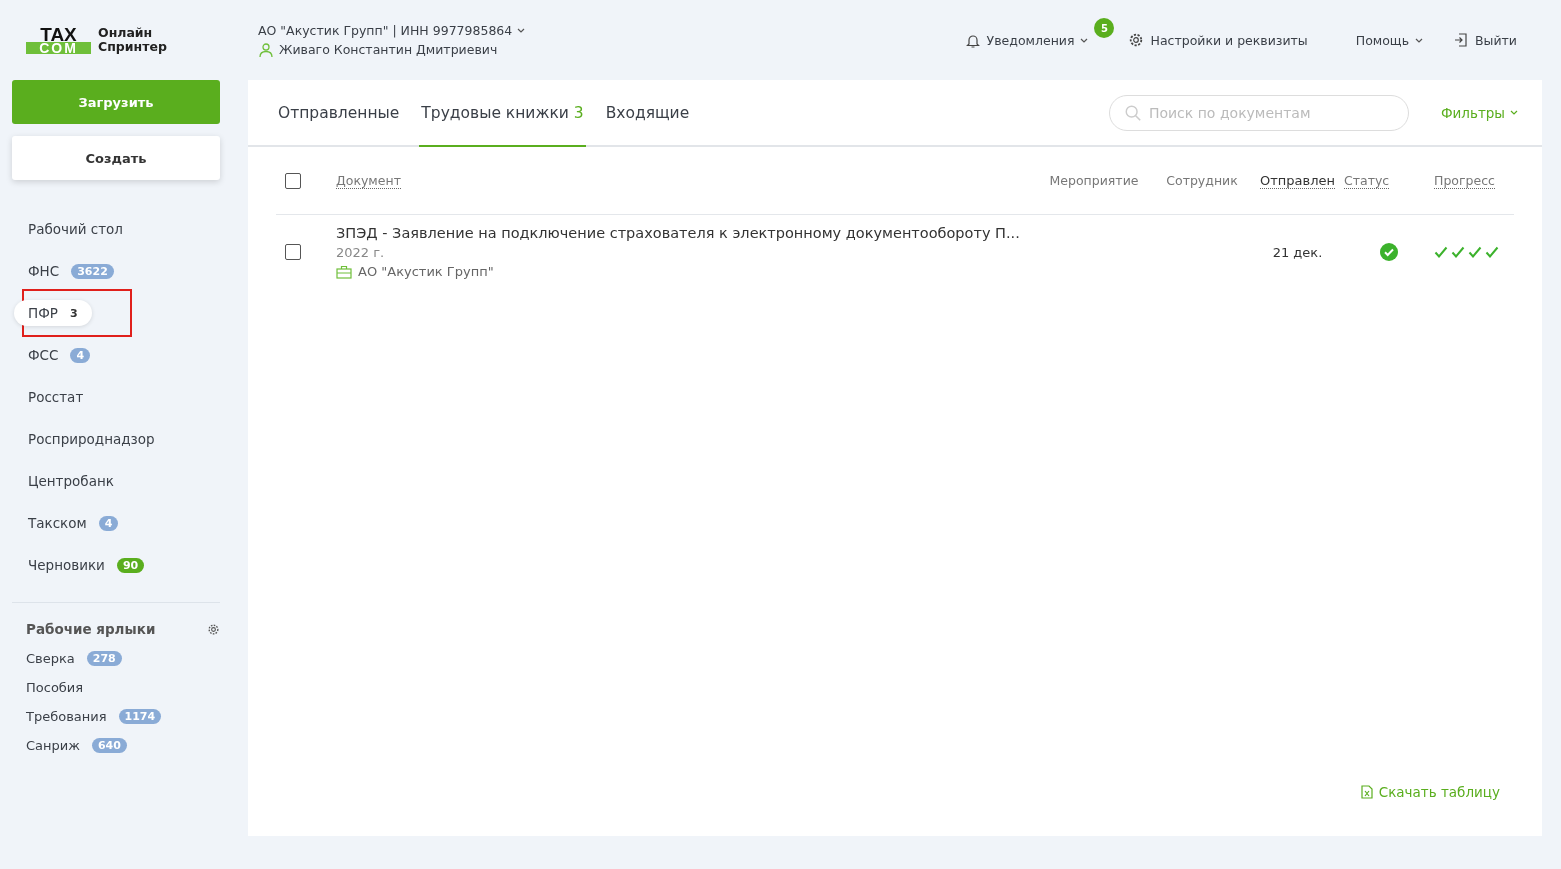 This screenshot has width=1561, height=869. Describe the element at coordinates (86, 565) in the screenshot. I see `sidebar-item: Черновики 90` at that location.